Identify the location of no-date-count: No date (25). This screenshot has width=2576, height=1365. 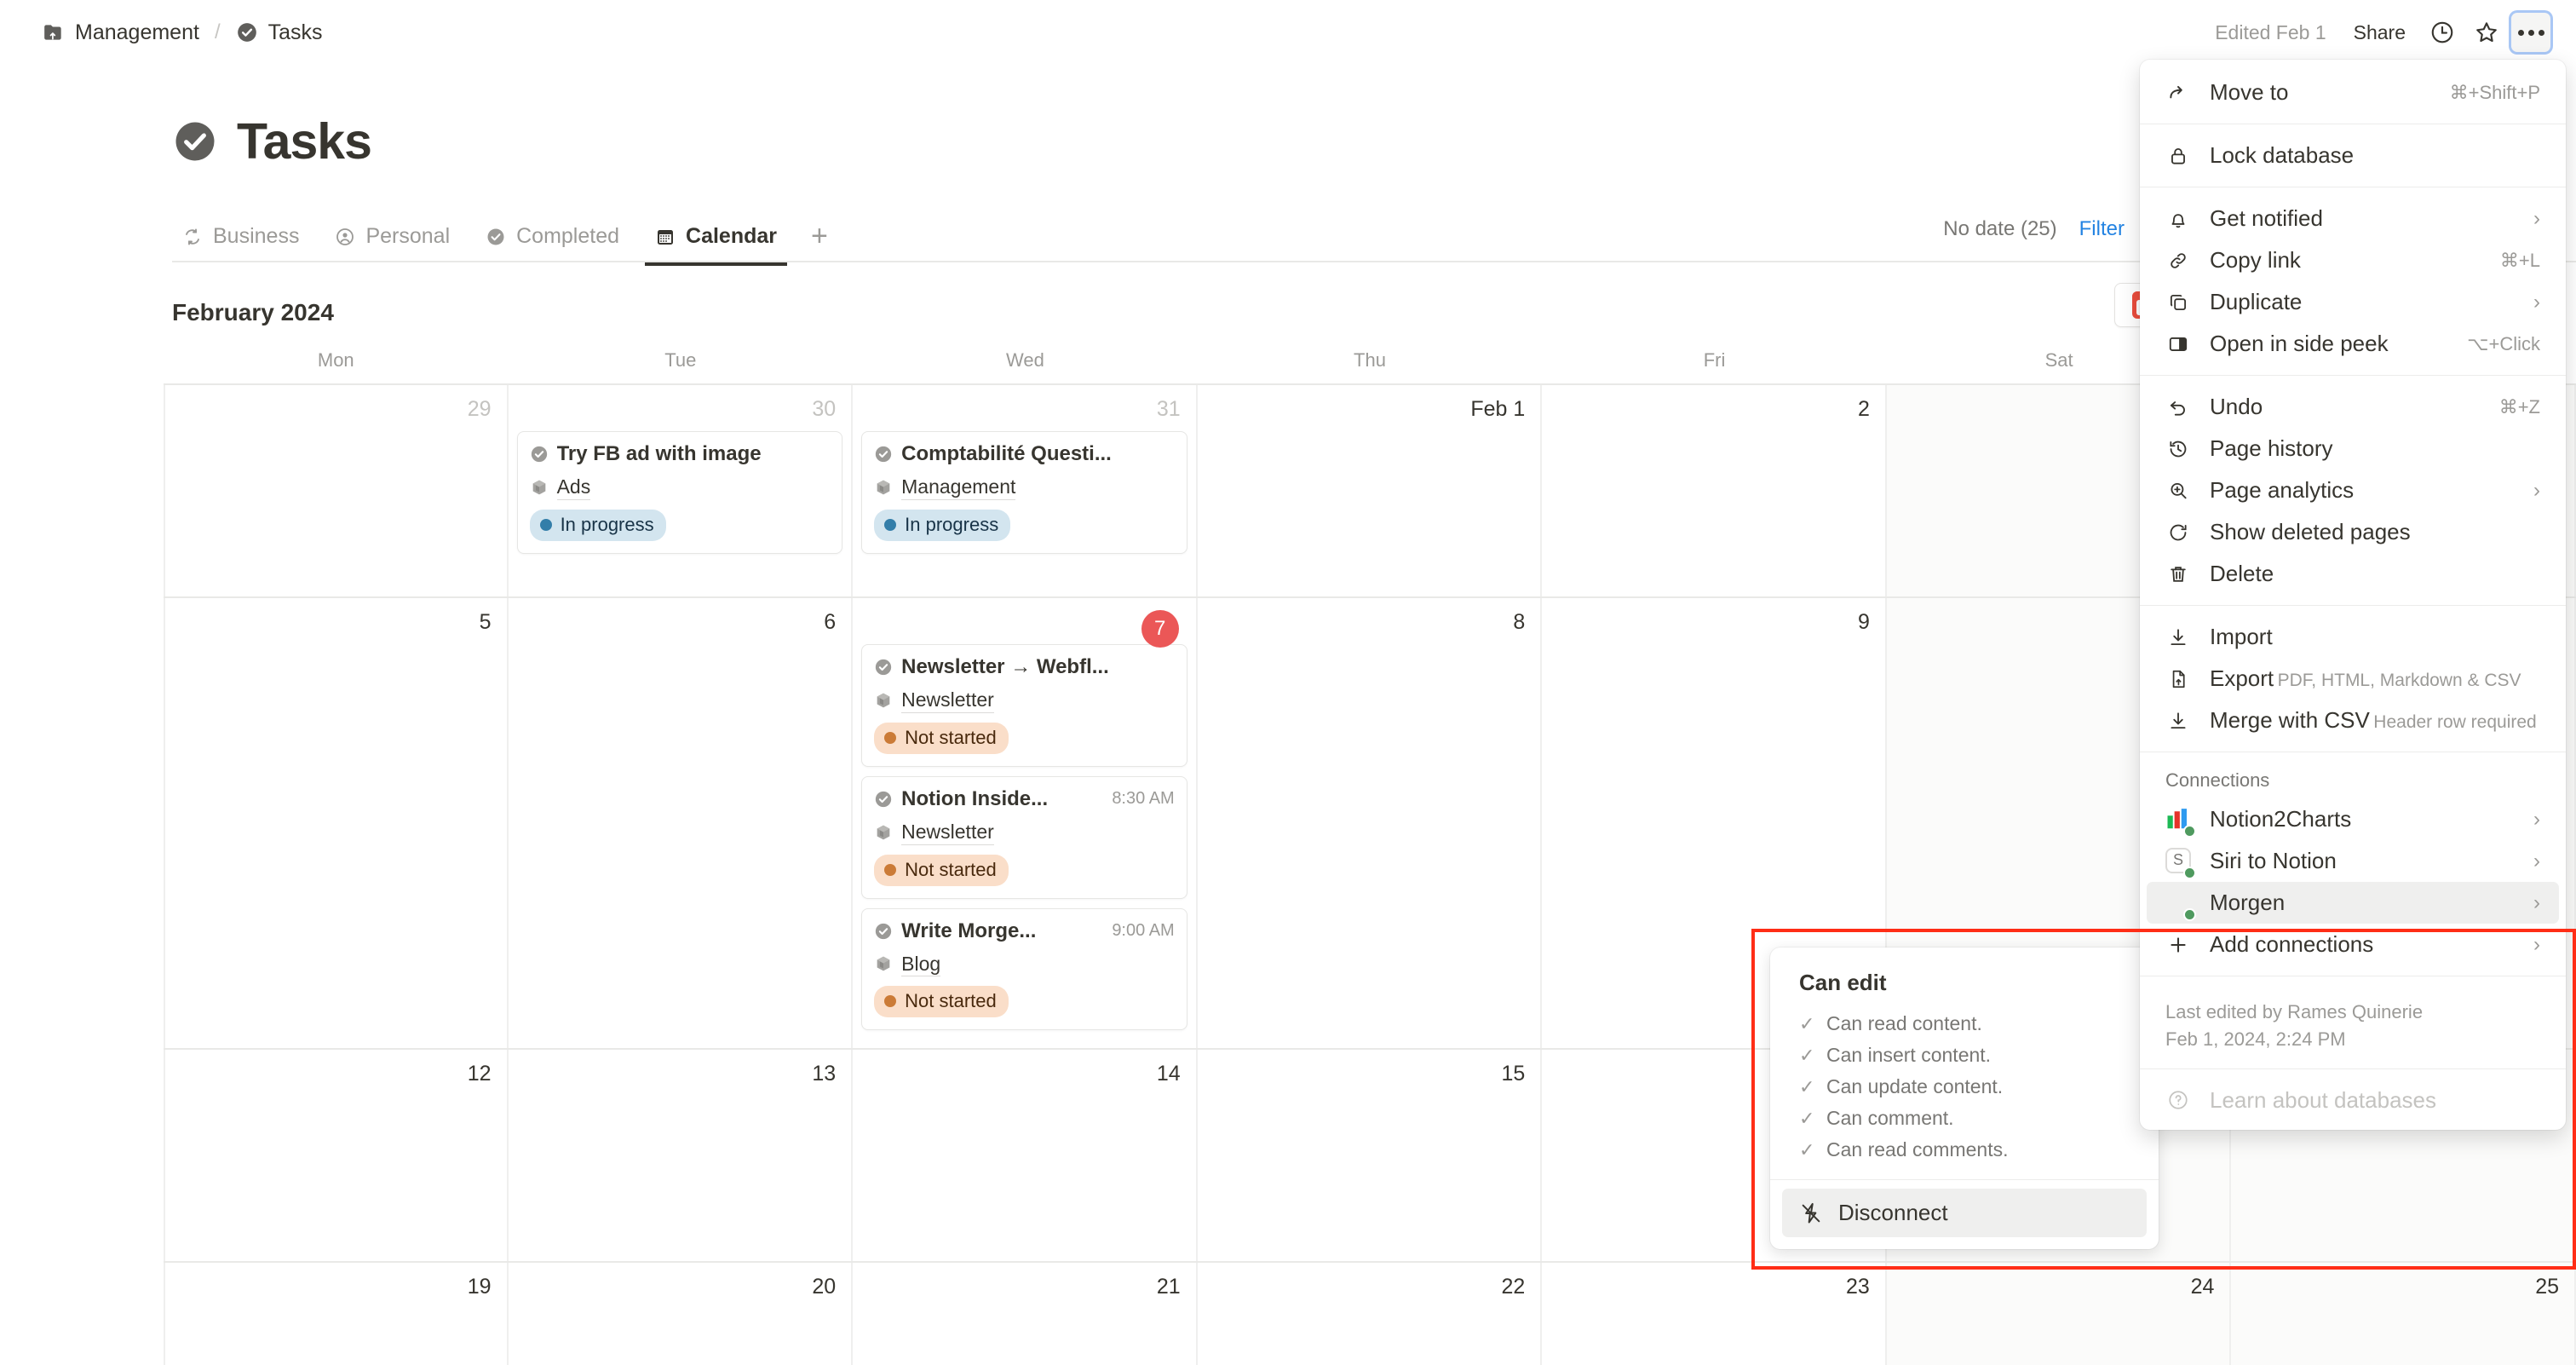
(2000, 229).